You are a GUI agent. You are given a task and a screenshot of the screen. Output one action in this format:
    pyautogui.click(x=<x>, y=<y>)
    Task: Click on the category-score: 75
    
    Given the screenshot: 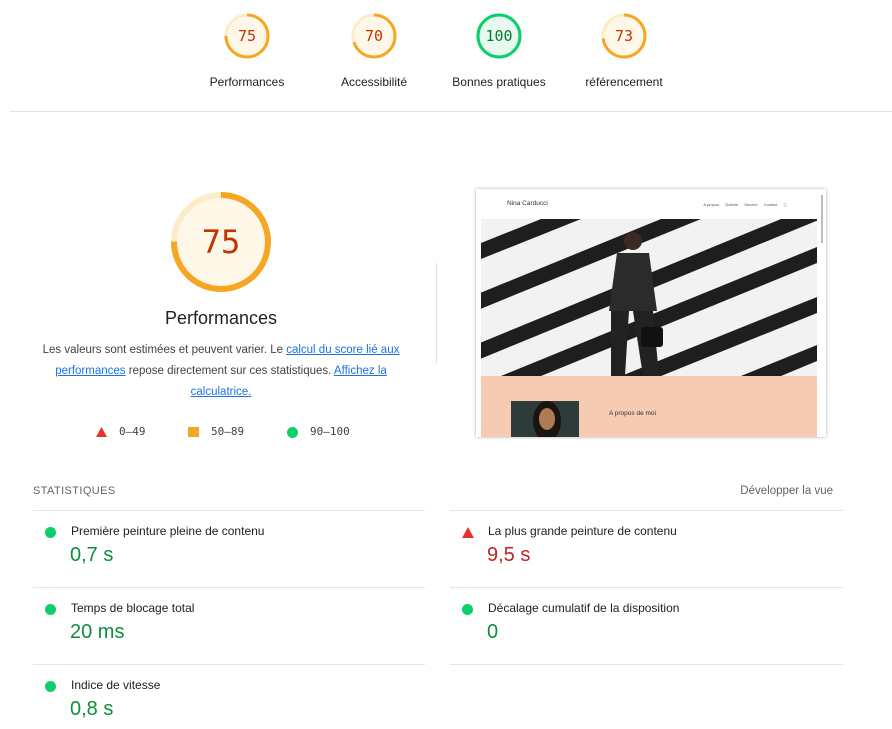 What is the action you would take?
    pyautogui.click(x=247, y=36)
    